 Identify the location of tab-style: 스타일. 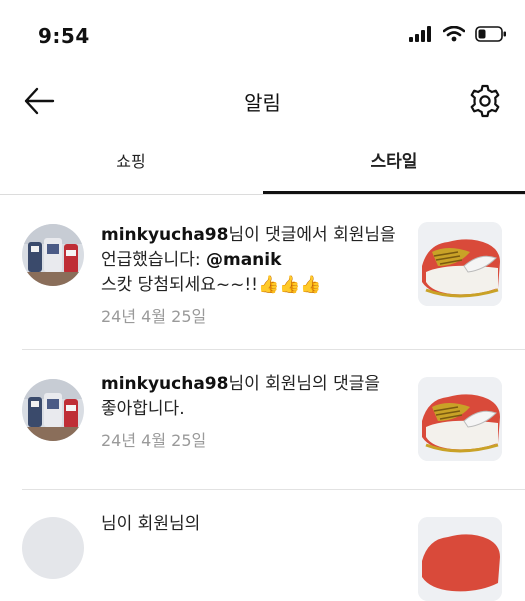
(394, 167).